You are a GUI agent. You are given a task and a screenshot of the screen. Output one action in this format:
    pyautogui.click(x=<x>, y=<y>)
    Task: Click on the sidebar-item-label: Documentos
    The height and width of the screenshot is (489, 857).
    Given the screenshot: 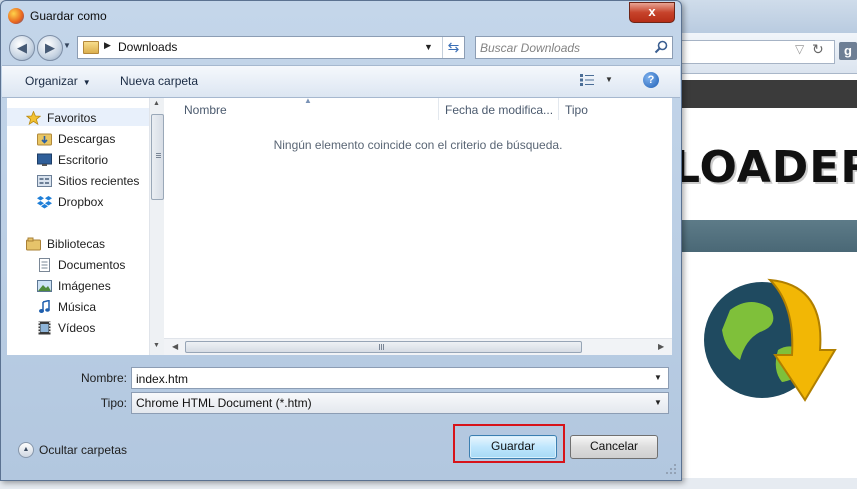 What is the action you would take?
    pyautogui.click(x=92, y=265)
    